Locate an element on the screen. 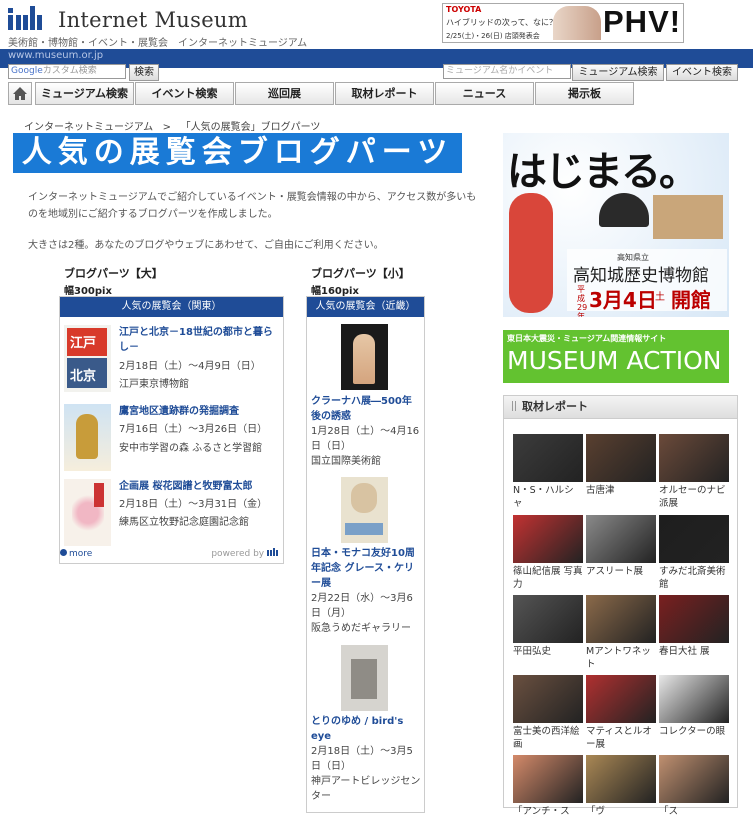 This screenshot has height=818, width=753. thumb-cranach is located at coordinates (364, 357).